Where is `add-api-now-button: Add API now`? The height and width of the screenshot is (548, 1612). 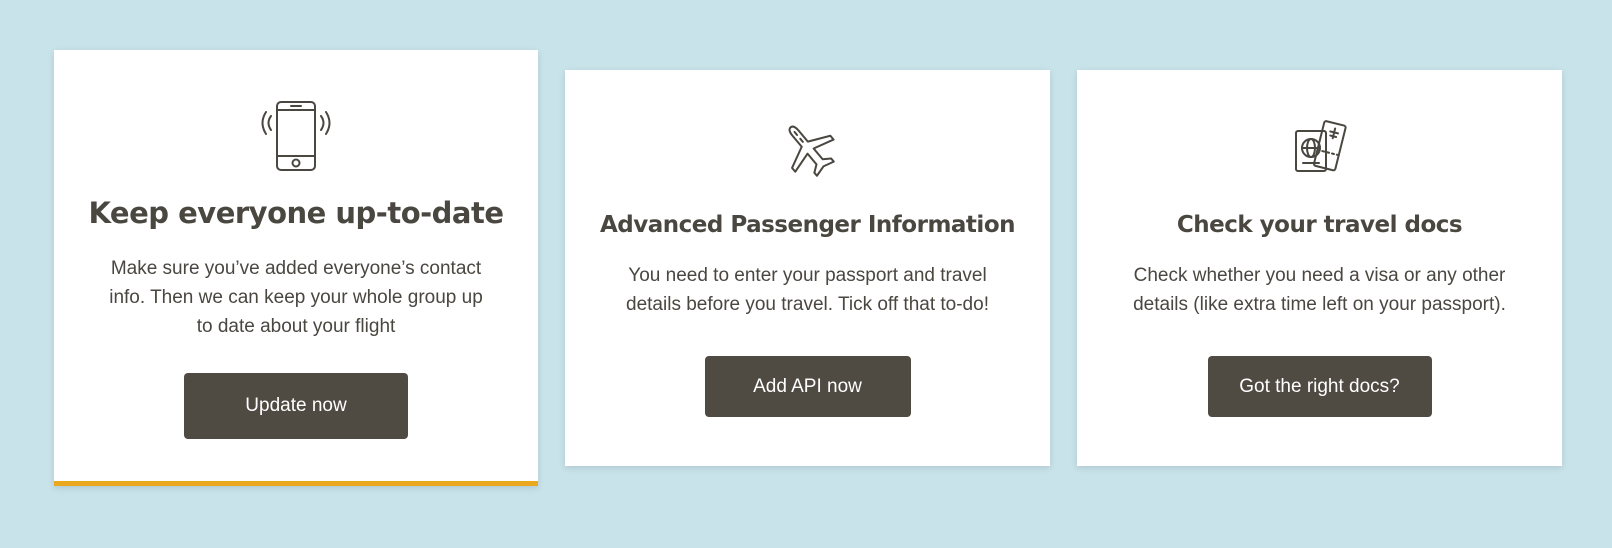
add-api-now-button: Add API now is located at coordinates (807, 386).